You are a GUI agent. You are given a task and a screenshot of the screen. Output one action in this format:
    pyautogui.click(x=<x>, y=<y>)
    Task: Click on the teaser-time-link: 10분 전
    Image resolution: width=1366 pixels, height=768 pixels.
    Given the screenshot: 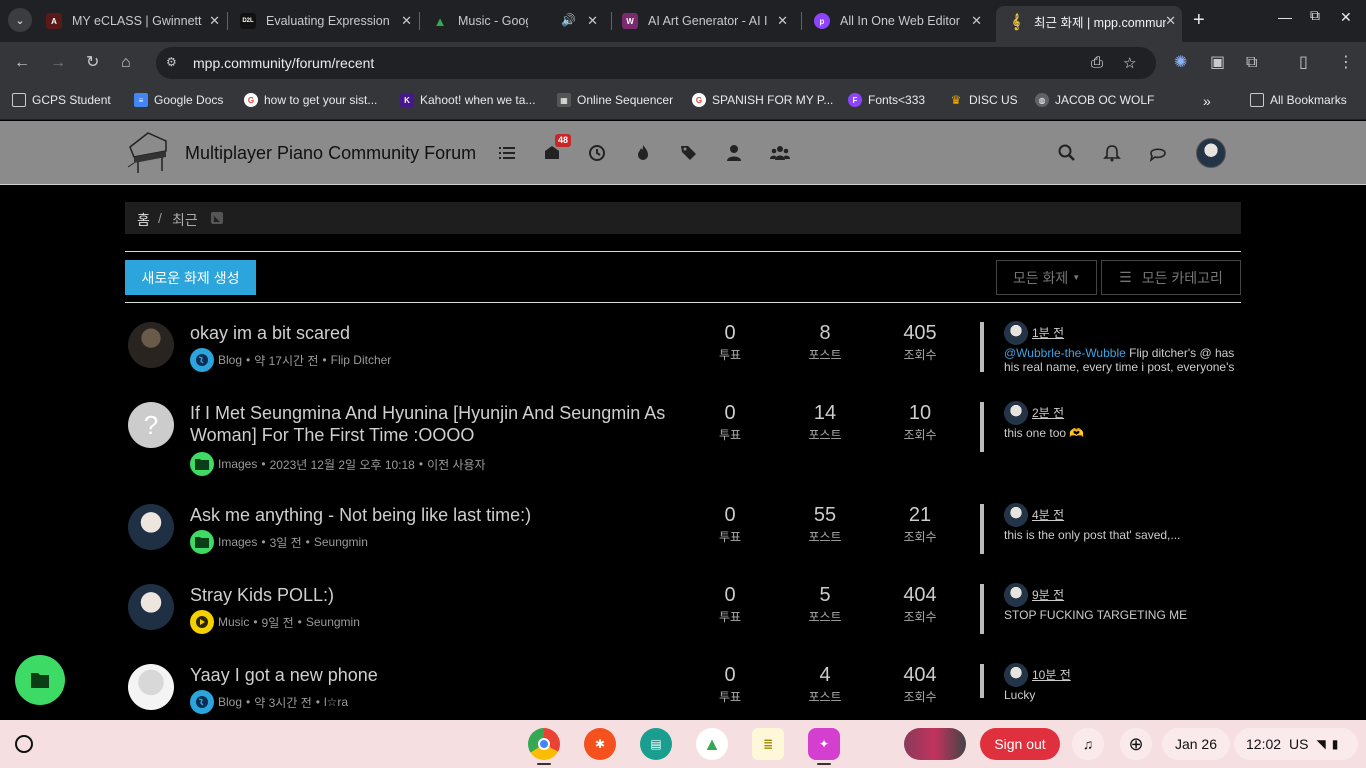 What is the action you would take?
    pyautogui.click(x=1051, y=675)
    